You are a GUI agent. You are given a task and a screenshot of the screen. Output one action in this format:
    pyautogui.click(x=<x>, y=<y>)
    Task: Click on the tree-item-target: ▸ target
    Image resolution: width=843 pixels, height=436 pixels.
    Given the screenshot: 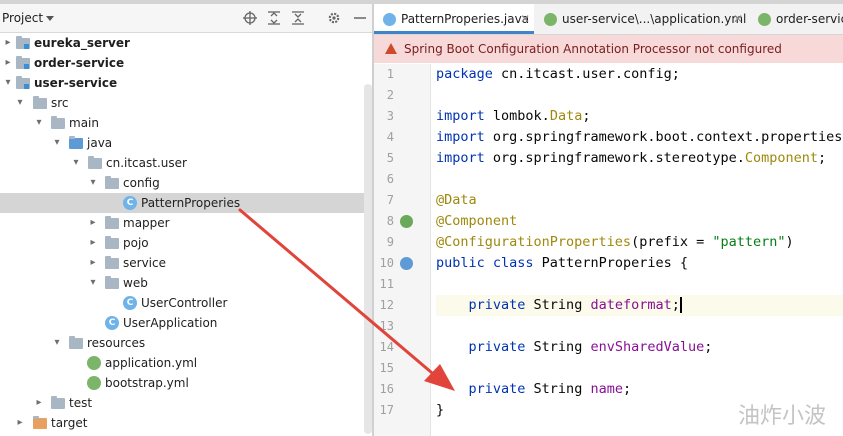 What is the action you would take?
    pyautogui.click(x=186, y=423)
    